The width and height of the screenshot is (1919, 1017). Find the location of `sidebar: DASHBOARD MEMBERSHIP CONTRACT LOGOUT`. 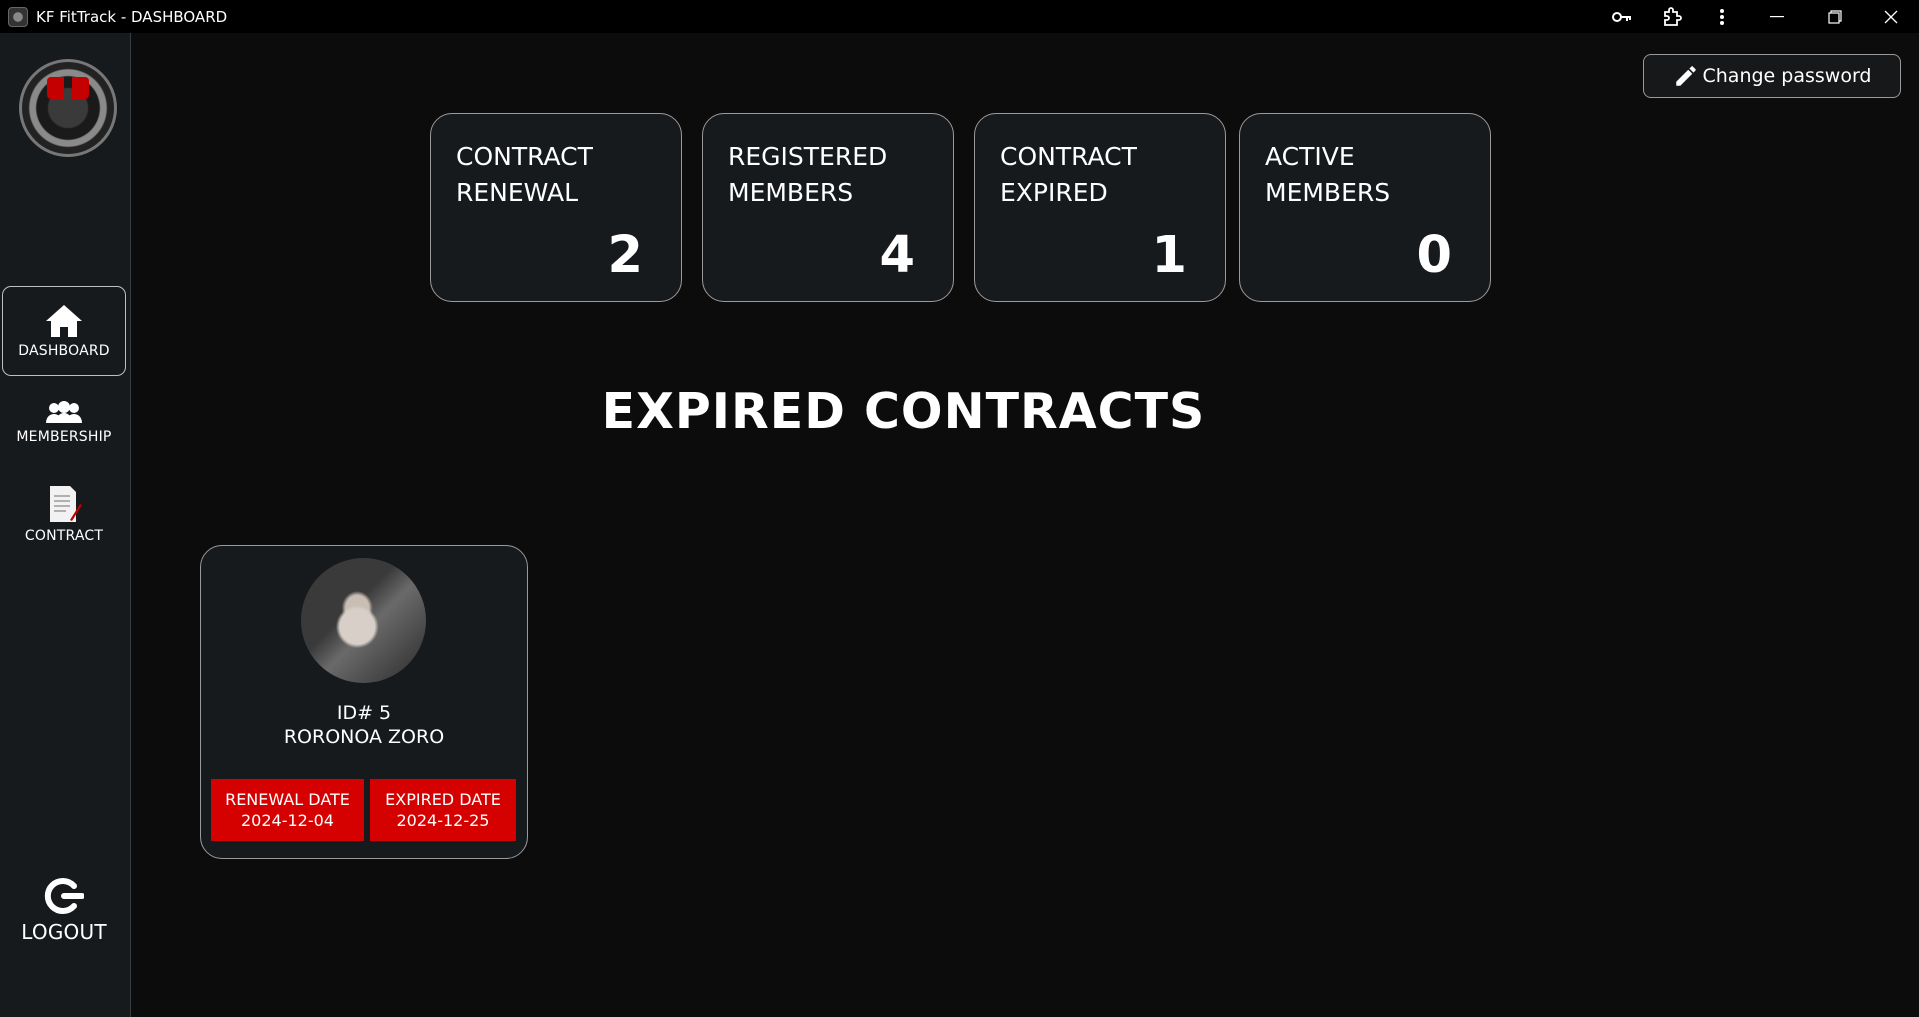

sidebar: DASHBOARD MEMBERSHIP CONTRACT LOGOUT is located at coordinates (65, 525).